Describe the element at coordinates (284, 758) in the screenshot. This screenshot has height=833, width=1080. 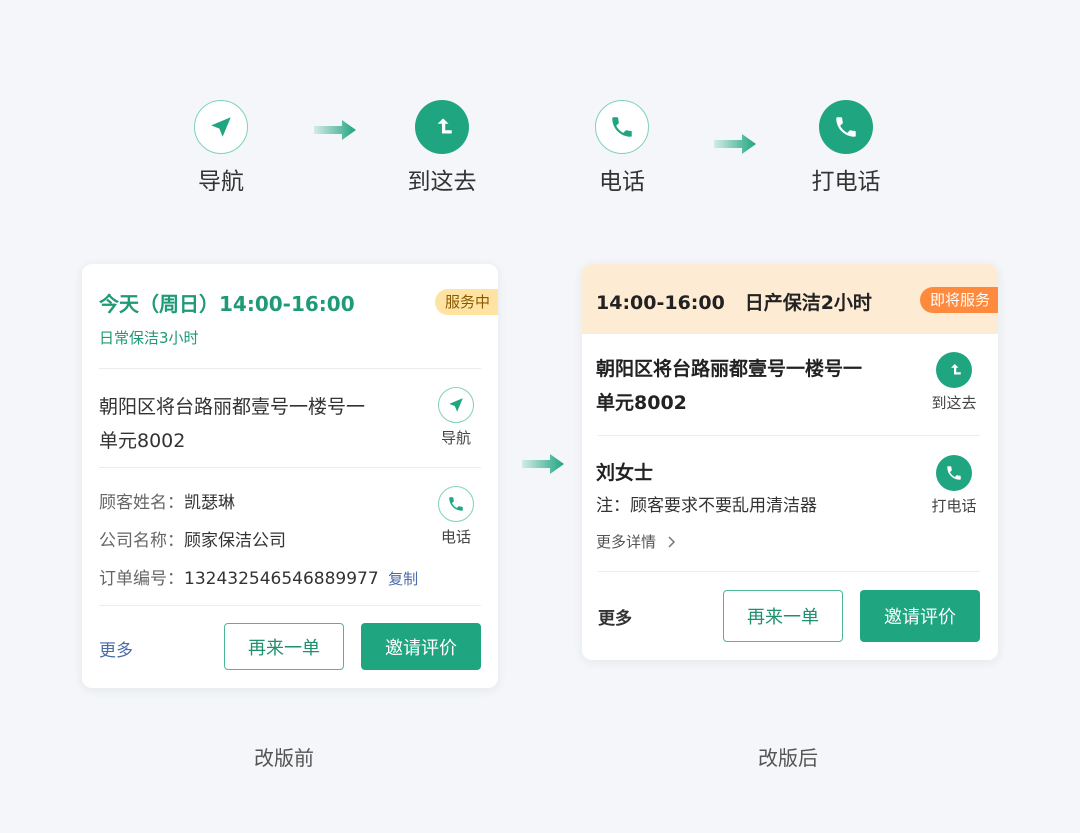
I see `caption-before: 改版前` at that location.